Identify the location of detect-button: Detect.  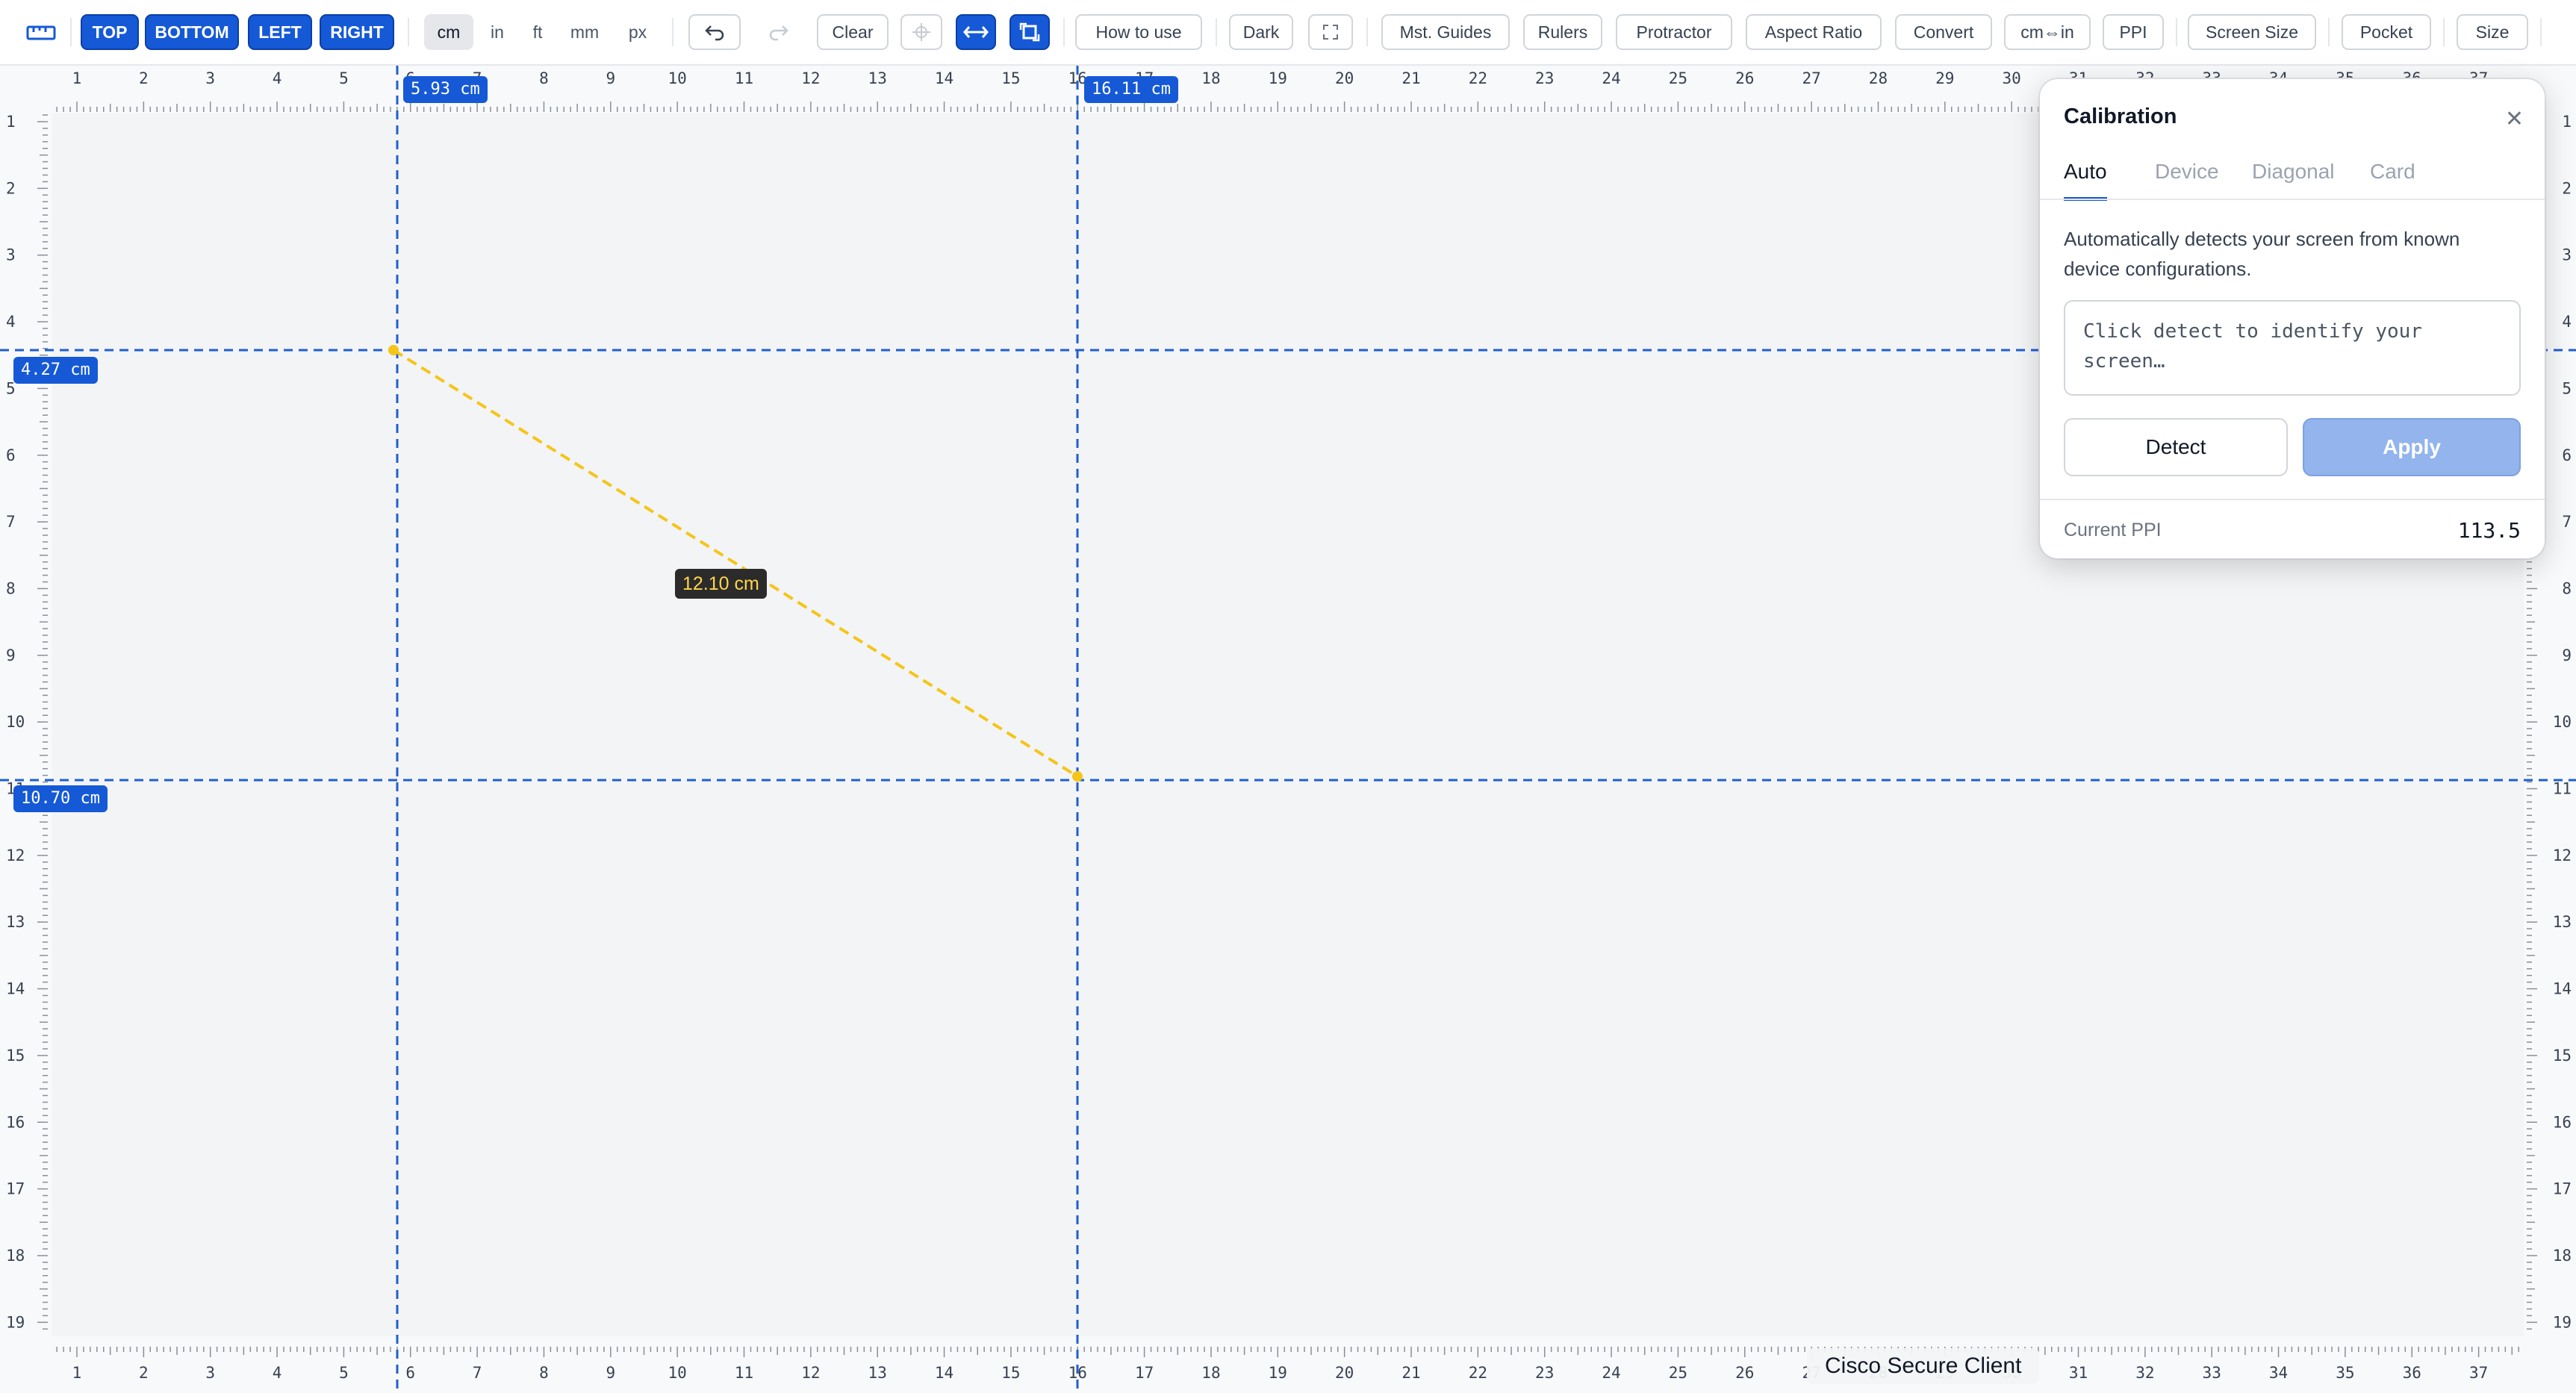
(2176, 447).